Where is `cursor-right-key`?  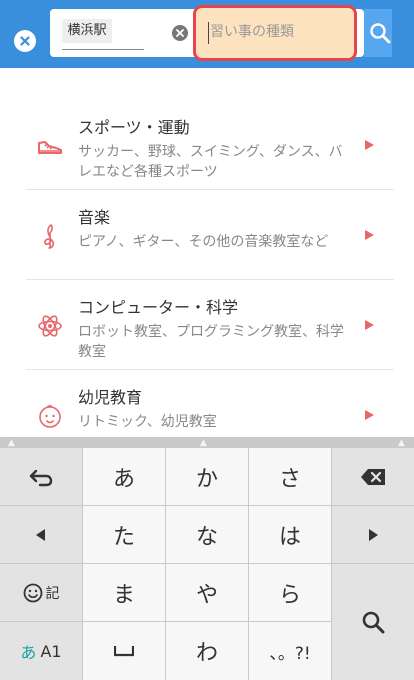 cursor-right-key is located at coordinates (373, 534).